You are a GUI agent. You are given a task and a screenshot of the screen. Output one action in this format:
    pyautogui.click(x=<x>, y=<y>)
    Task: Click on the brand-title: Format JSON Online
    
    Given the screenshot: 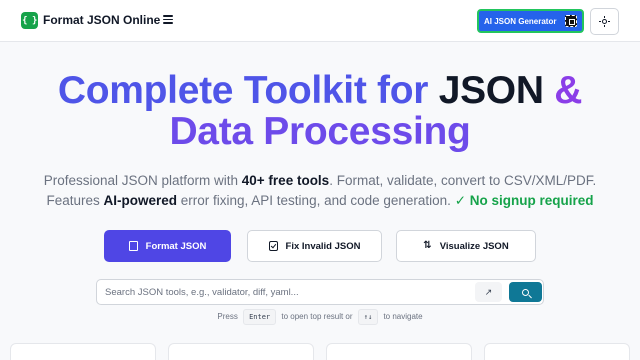 What is the action you would take?
    pyautogui.click(x=101, y=20)
    